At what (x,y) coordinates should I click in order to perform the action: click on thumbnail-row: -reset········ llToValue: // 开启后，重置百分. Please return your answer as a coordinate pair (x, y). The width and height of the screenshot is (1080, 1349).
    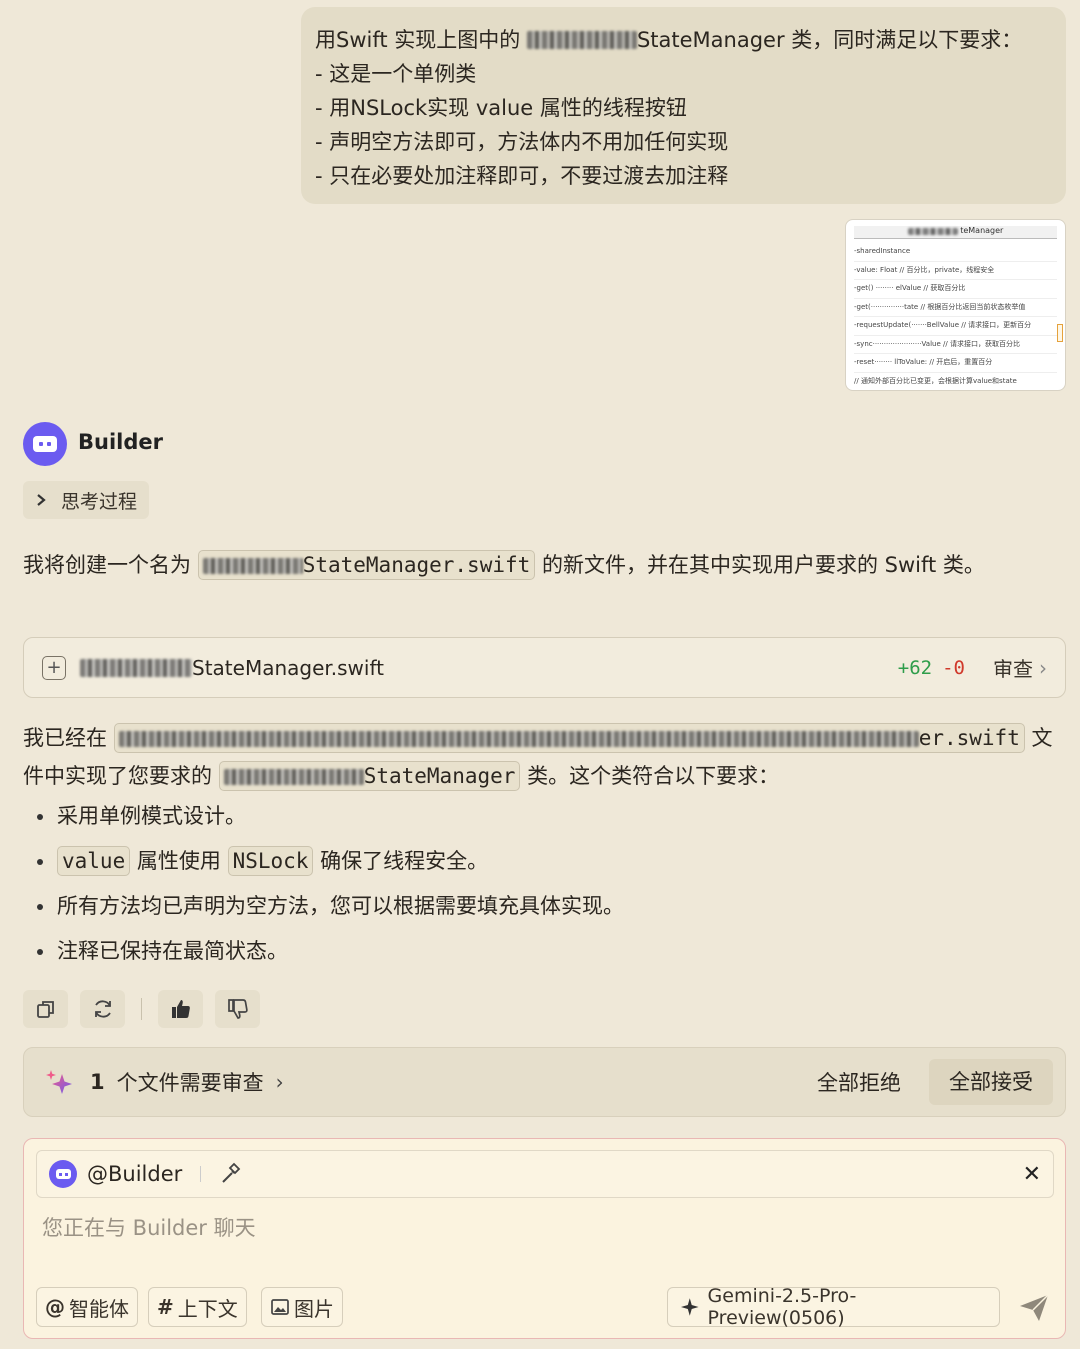
    Looking at the image, I should click on (955, 363).